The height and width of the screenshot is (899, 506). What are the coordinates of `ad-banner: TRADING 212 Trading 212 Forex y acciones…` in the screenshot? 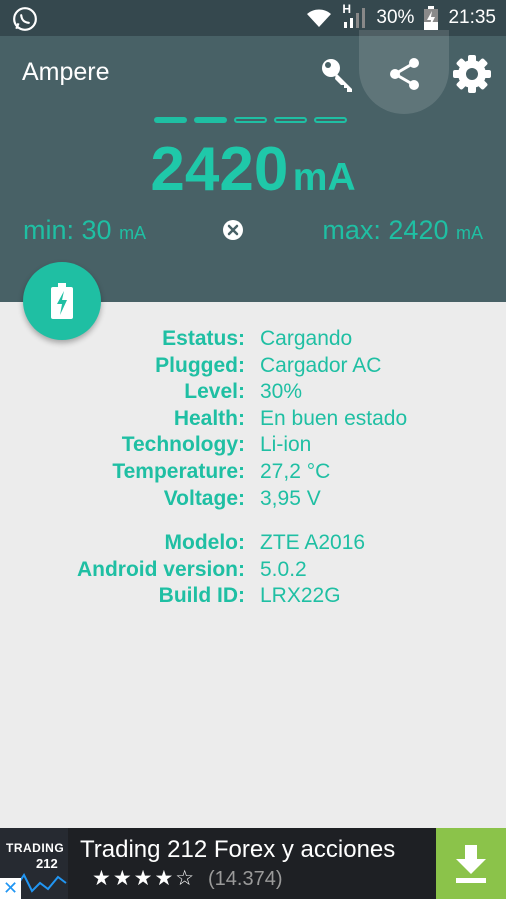 It's located at (253, 863).